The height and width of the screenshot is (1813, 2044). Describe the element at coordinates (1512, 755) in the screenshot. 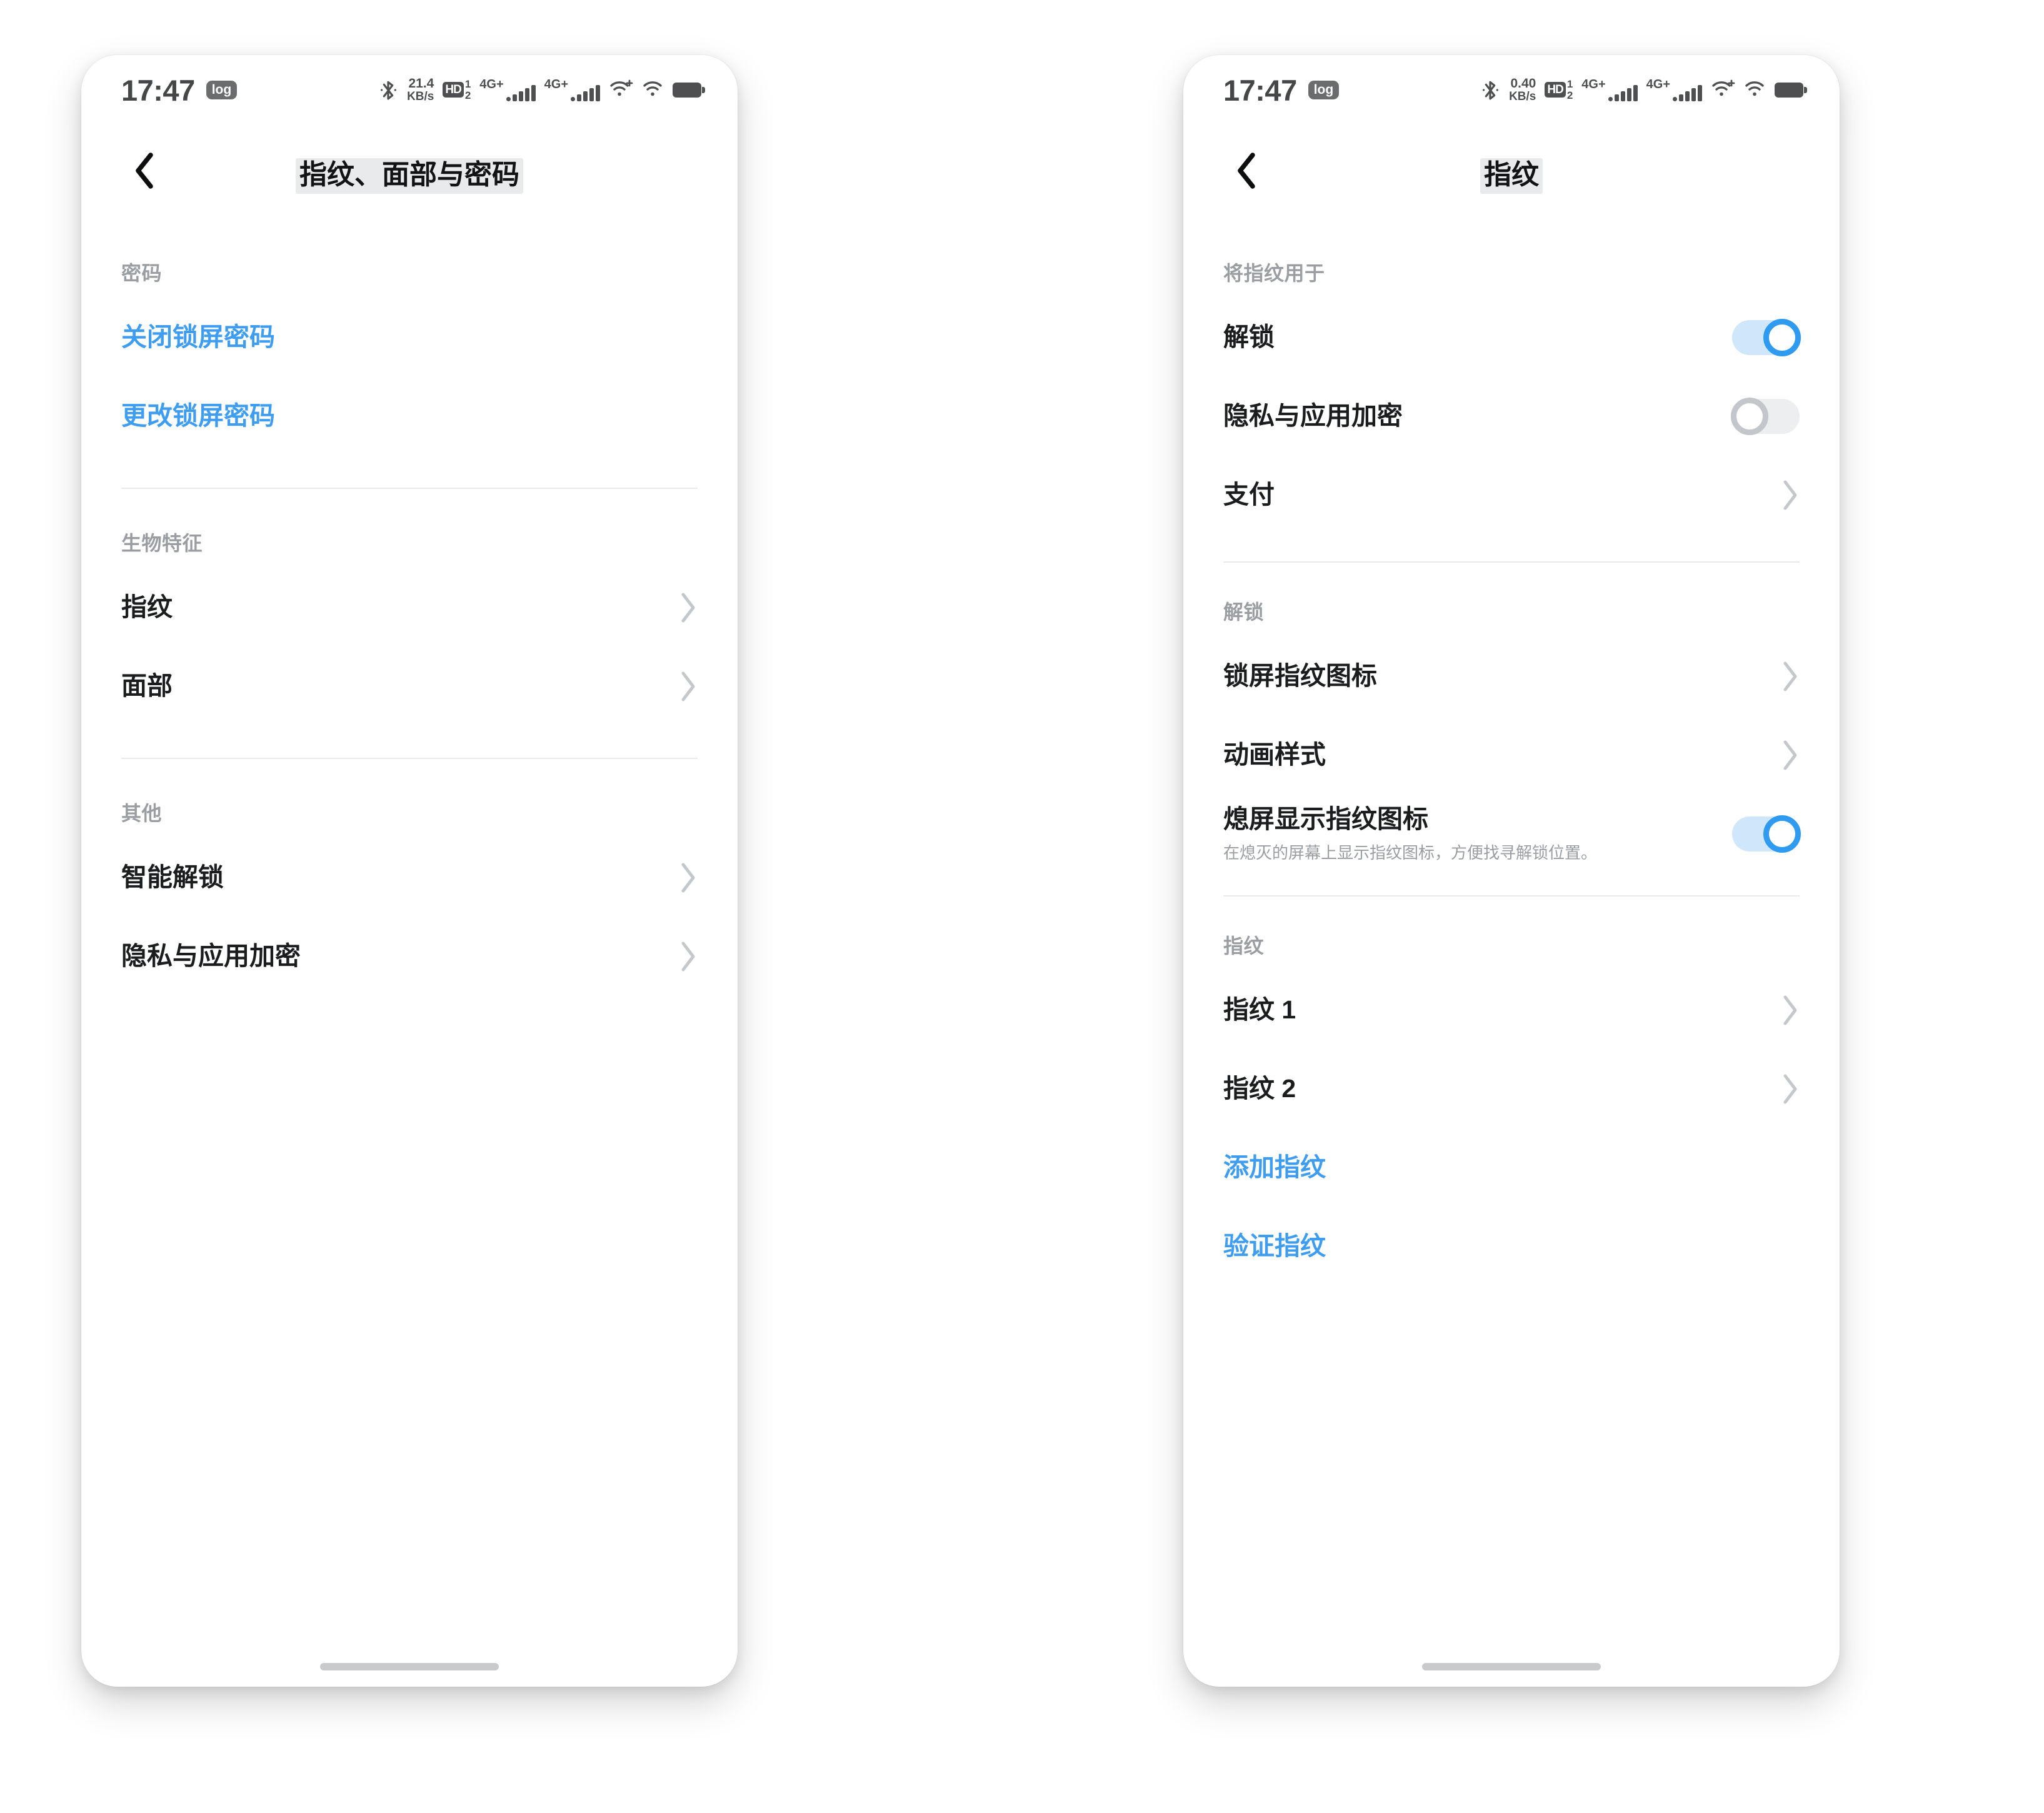

I see `row-animation-style: 动画样式` at that location.